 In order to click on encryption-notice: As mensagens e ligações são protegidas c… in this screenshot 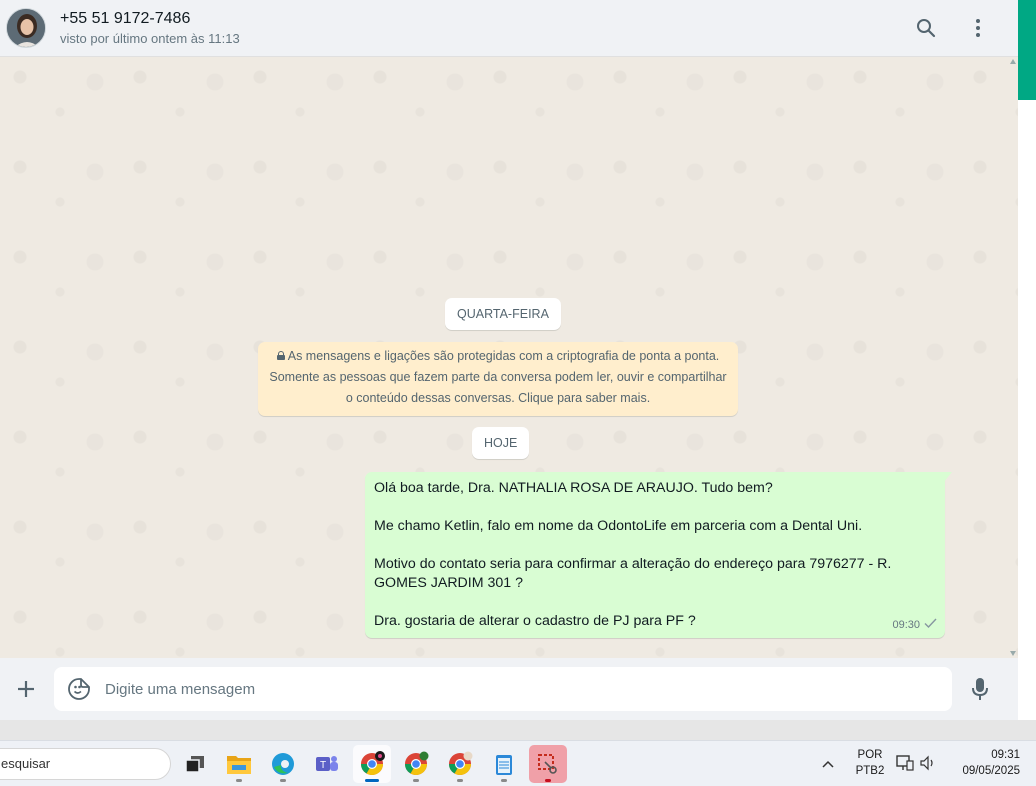, I will do `click(498, 379)`.